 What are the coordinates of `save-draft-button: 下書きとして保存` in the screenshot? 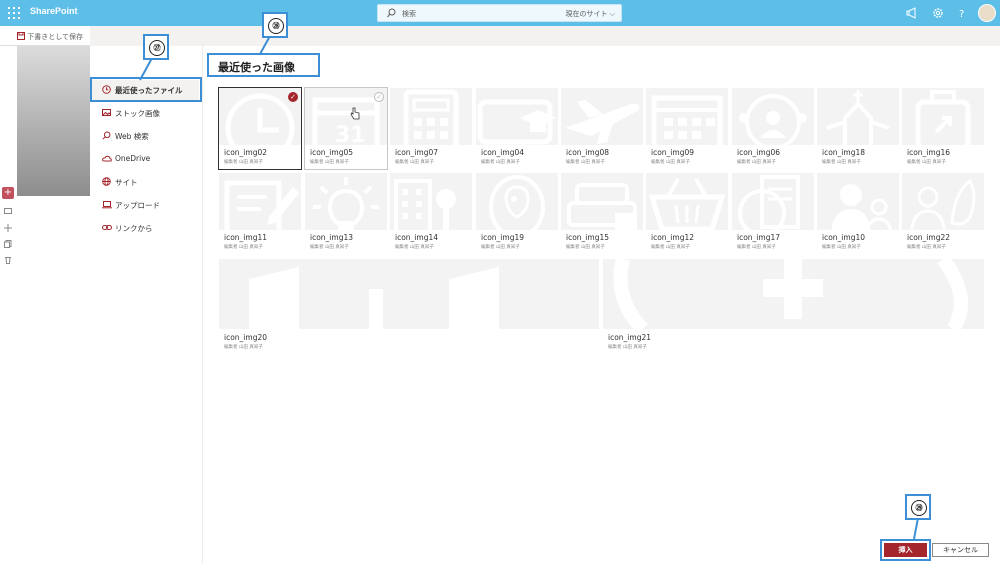 It's located at (50, 37).